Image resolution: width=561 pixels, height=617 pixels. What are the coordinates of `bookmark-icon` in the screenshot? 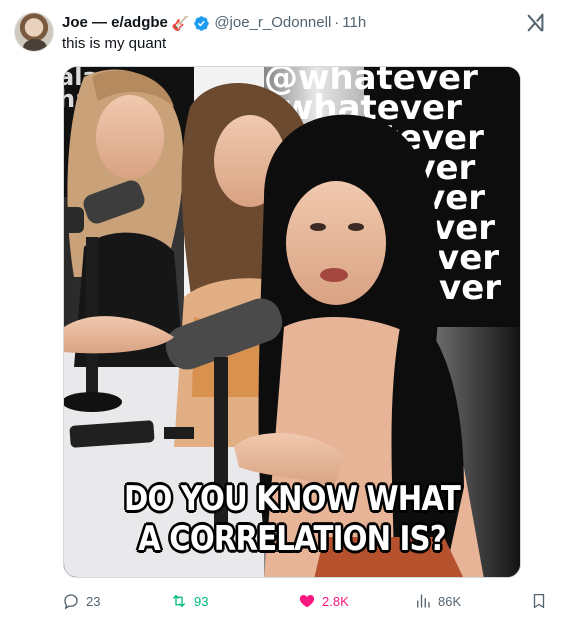 It's located at (539, 601).